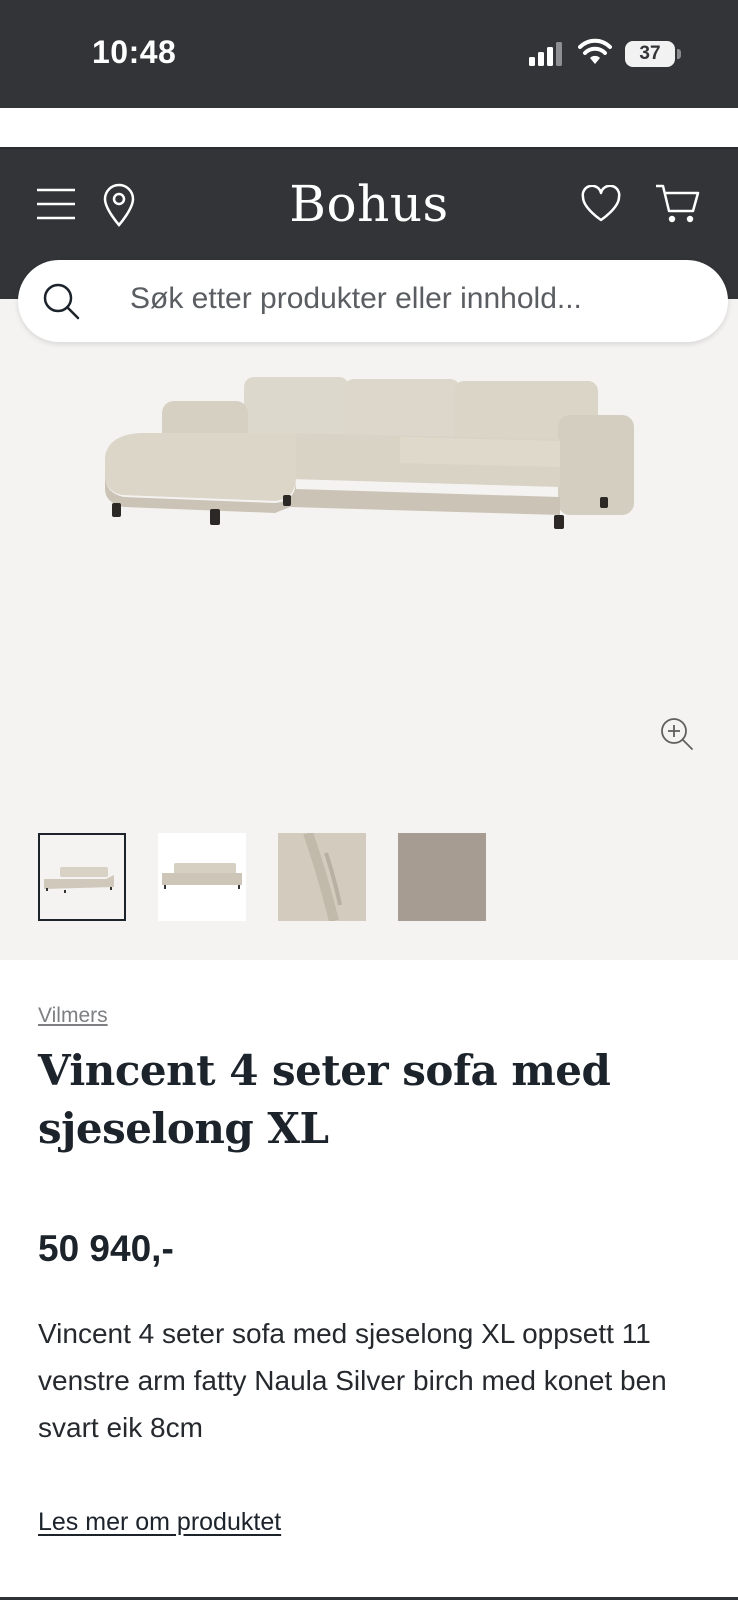 This screenshot has width=738, height=1600. Describe the element at coordinates (547, 54) in the screenshot. I see `signal-icon` at that location.